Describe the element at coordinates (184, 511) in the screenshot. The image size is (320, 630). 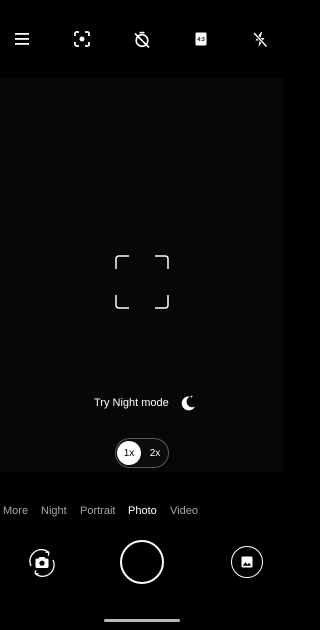
I see `mode-video: Video` at that location.